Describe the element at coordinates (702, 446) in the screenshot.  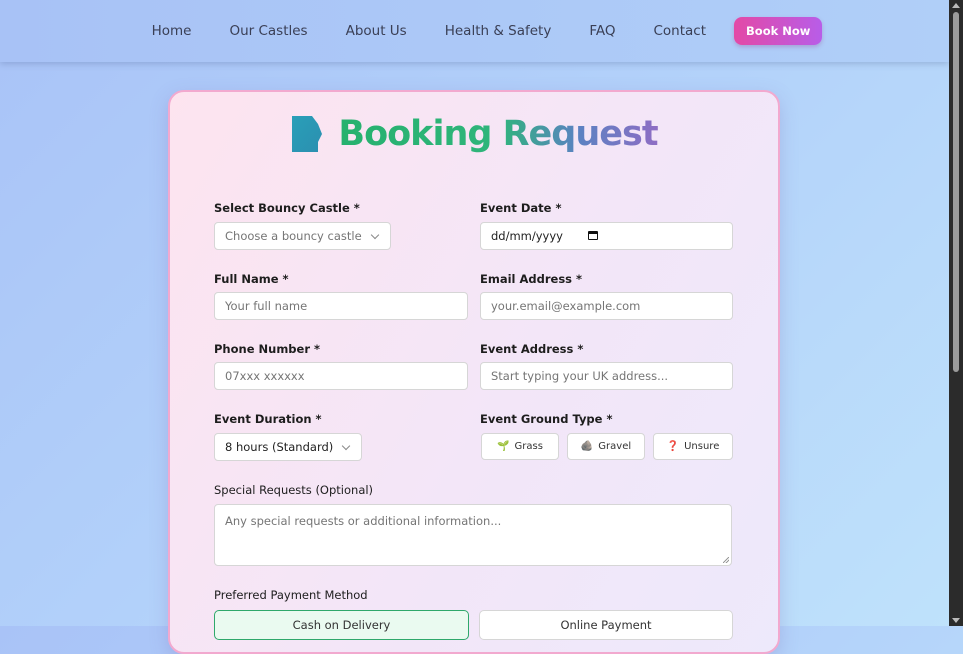
I see `ground-option-label: Unsure` at that location.